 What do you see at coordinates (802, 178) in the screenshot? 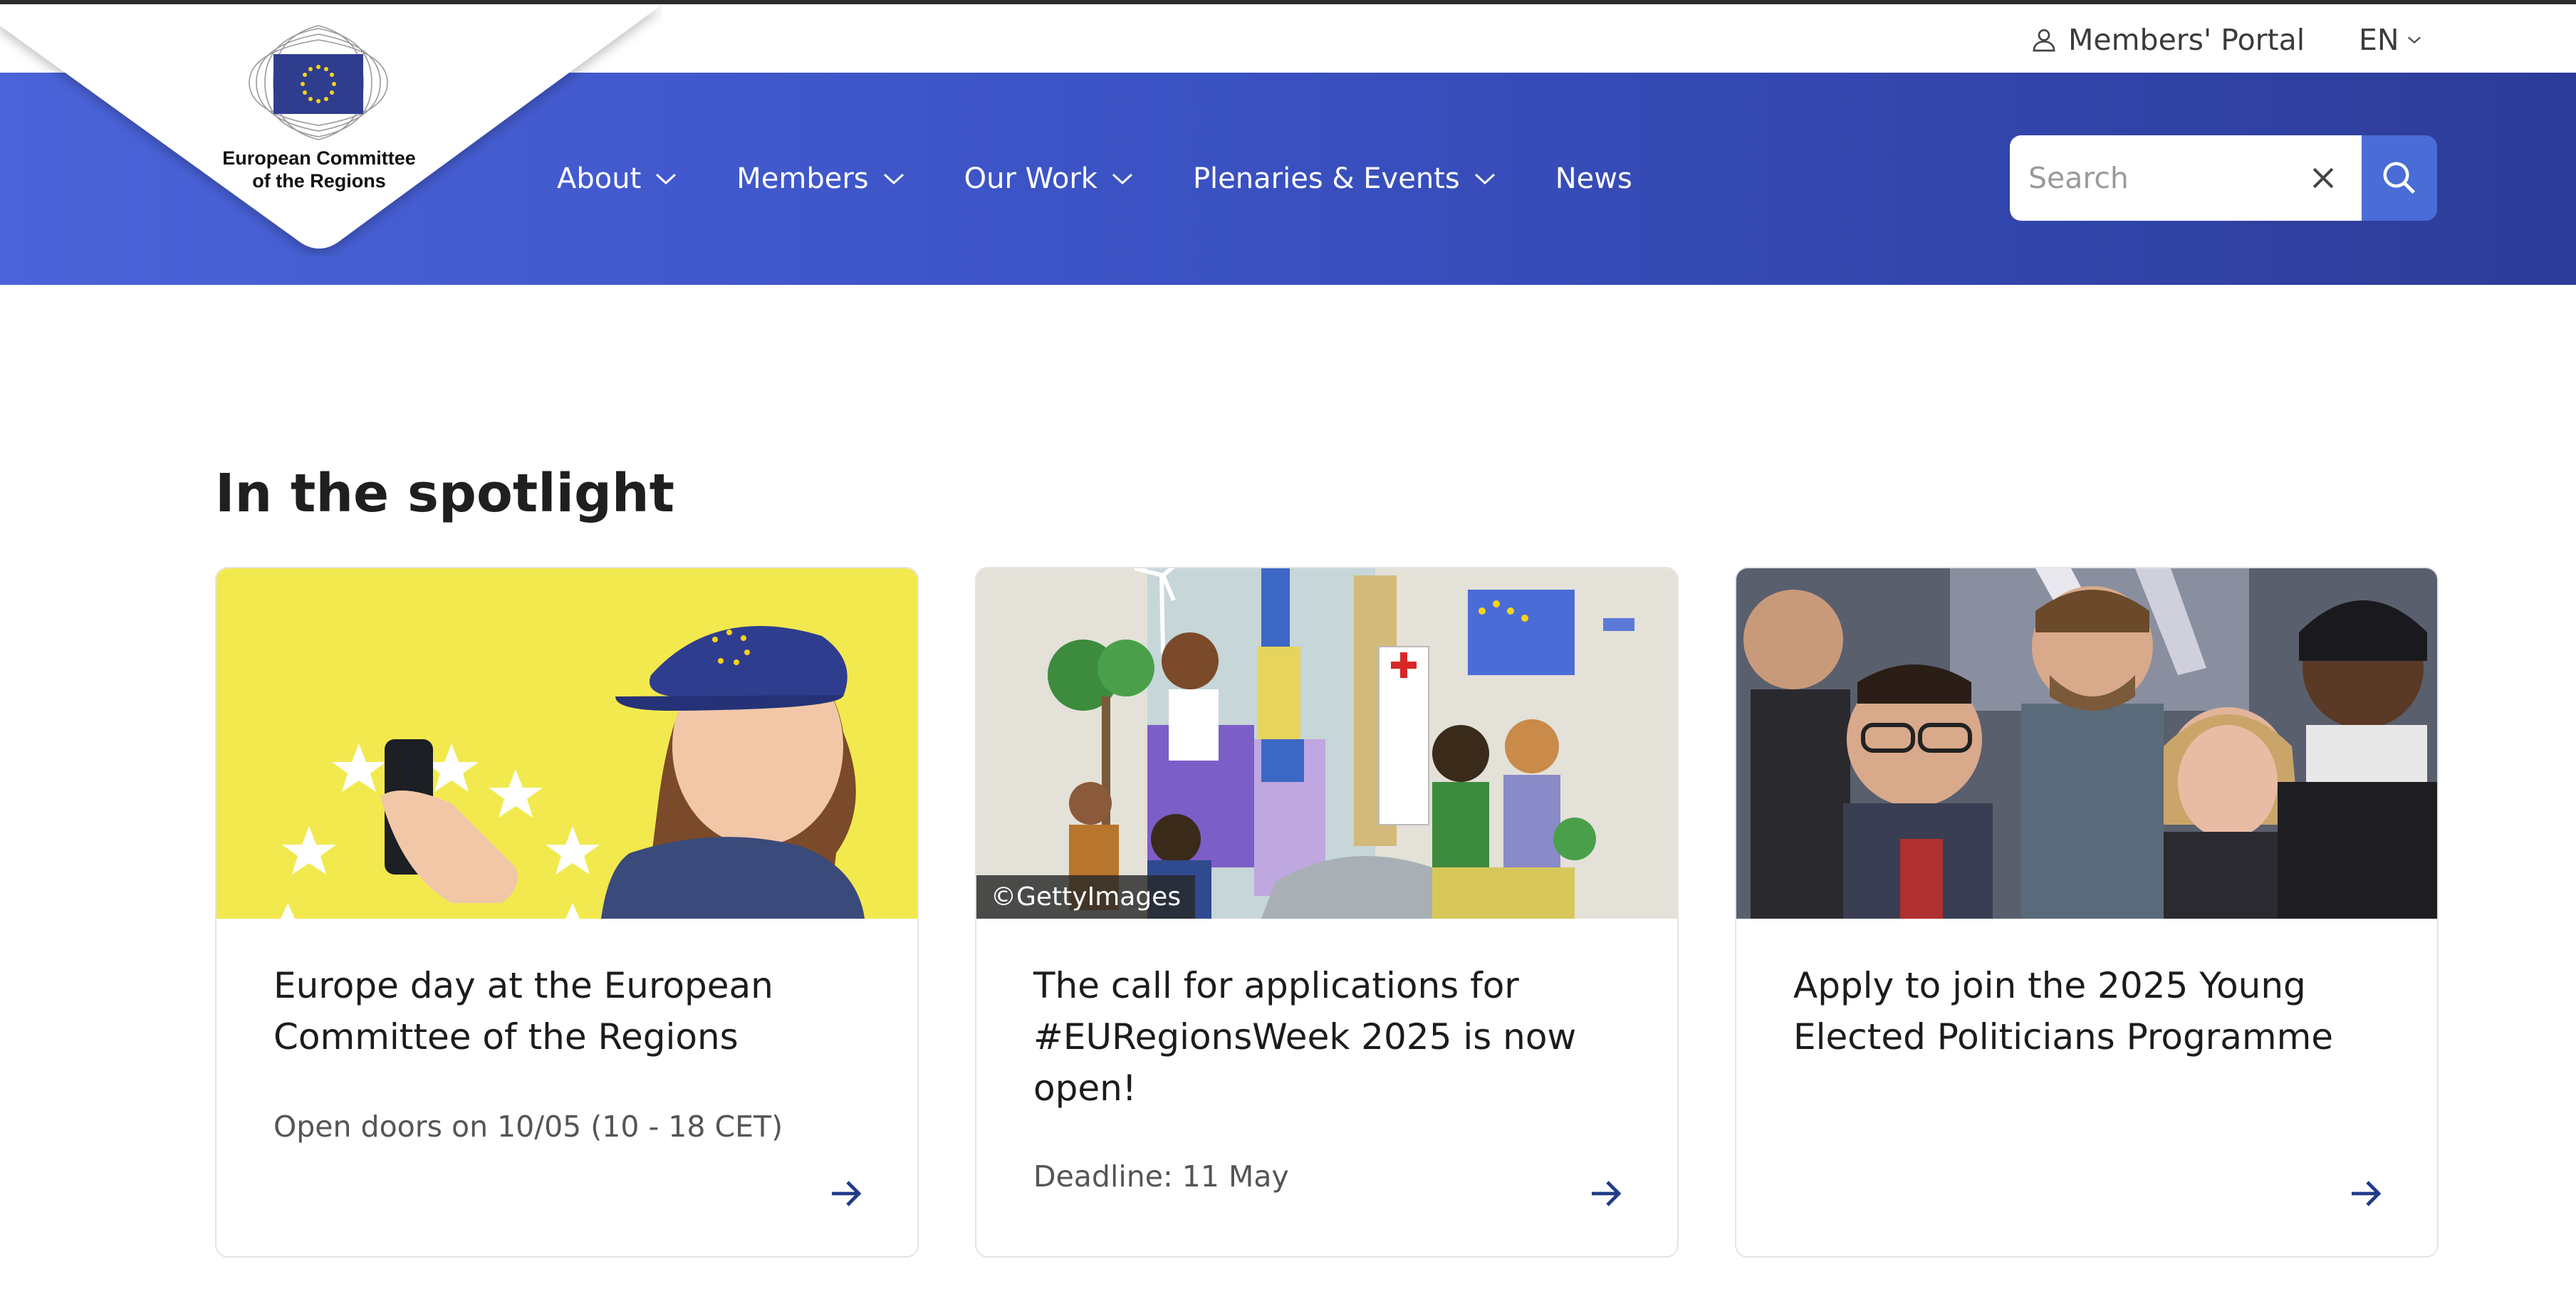
I see `nav-item-label: Members` at bounding box center [802, 178].